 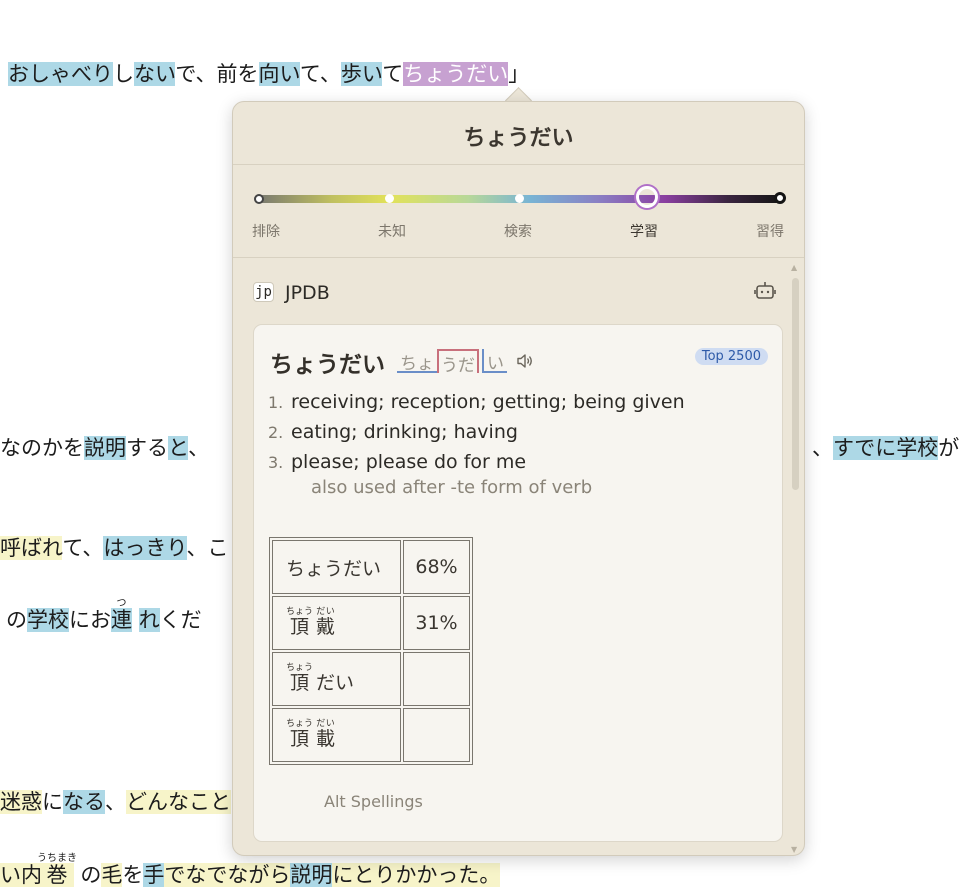 What do you see at coordinates (217, 74) in the screenshot?
I see `text: で、前を` at bounding box center [217, 74].